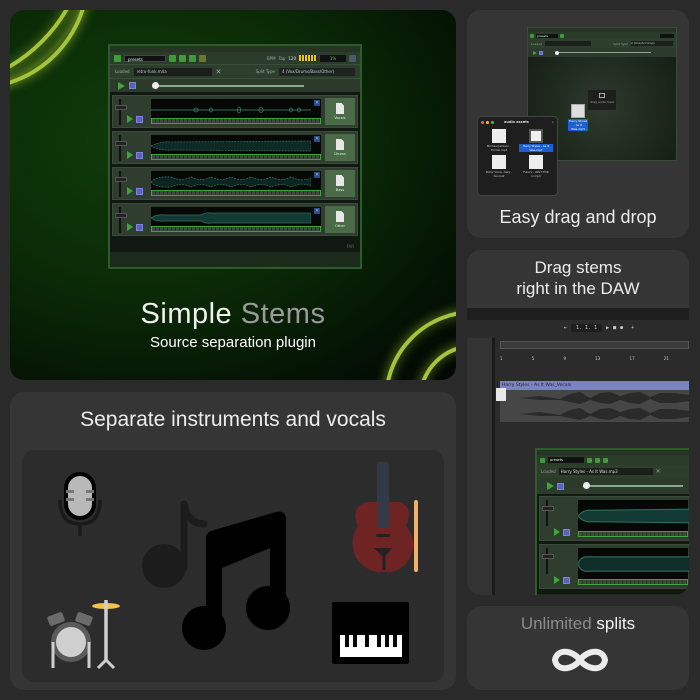  I want to click on tap-button: Tap, so click(282, 58).